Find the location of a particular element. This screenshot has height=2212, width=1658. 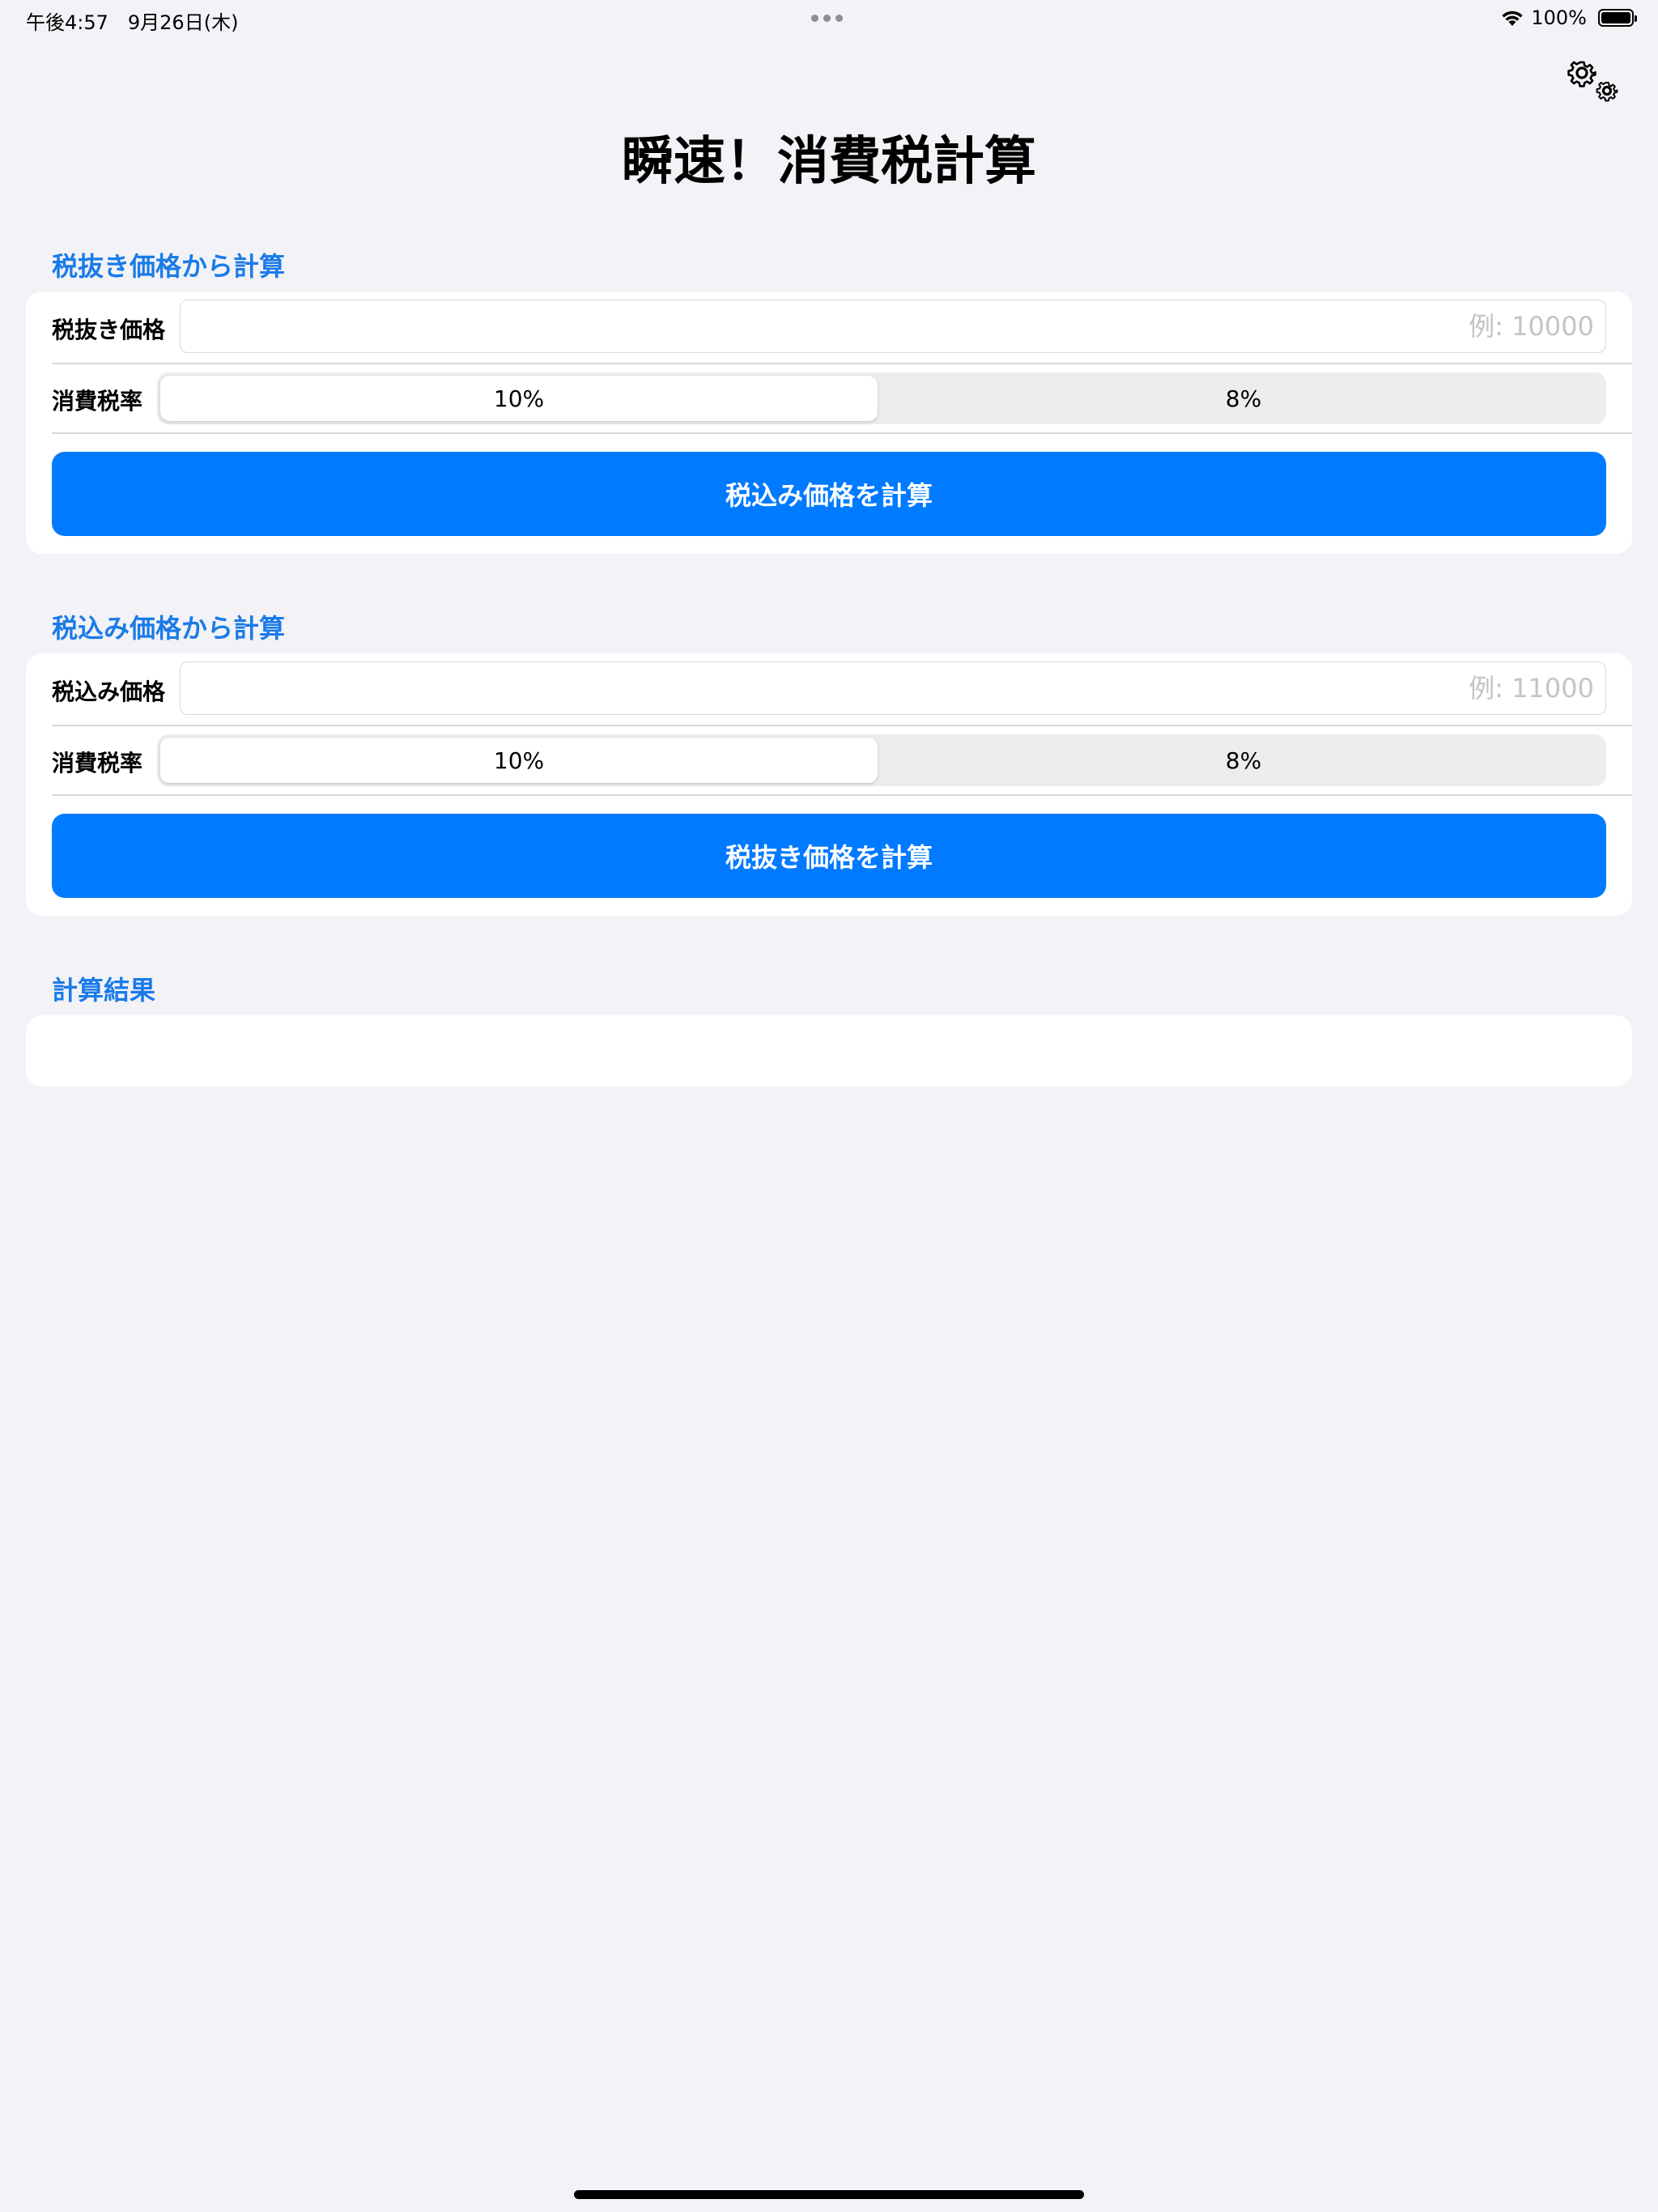

multitasking-dots-icon is located at coordinates (827, 19).